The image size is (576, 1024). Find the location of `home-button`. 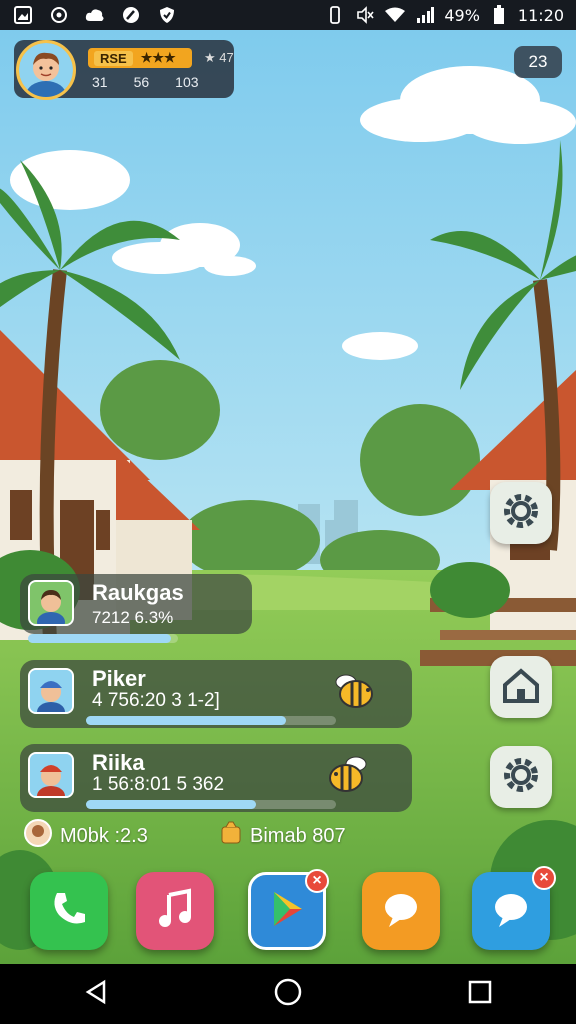

home-button is located at coordinates (521, 687).